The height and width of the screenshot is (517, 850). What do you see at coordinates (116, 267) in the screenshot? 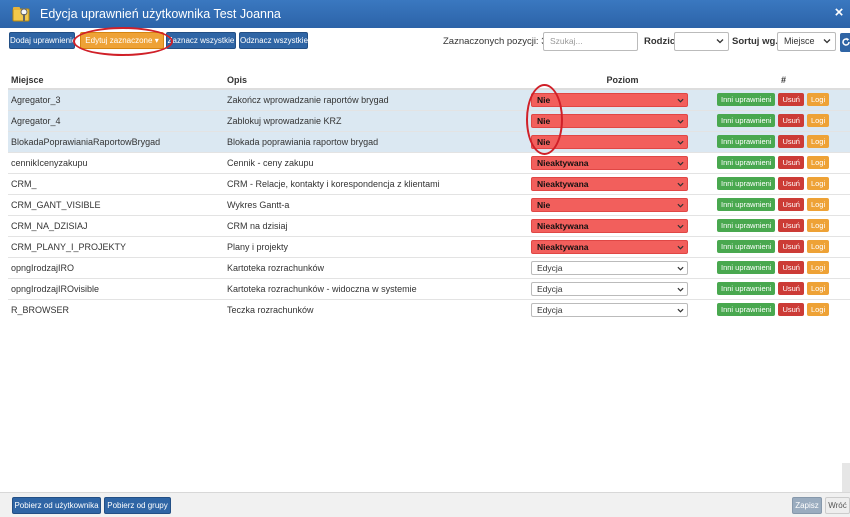
I see `place-cell: opngIrodzajIRO` at bounding box center [116, 267].